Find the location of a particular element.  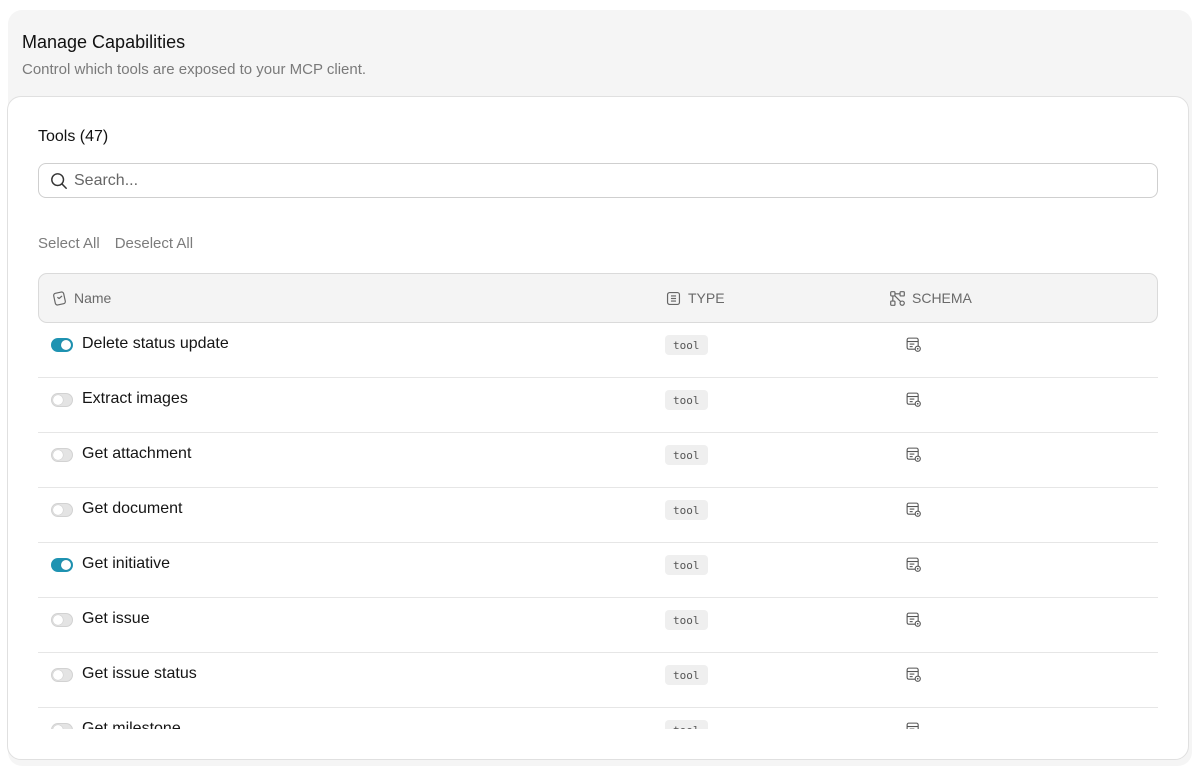

table-row: Get issue status tool is located at coordinates (598, 680).